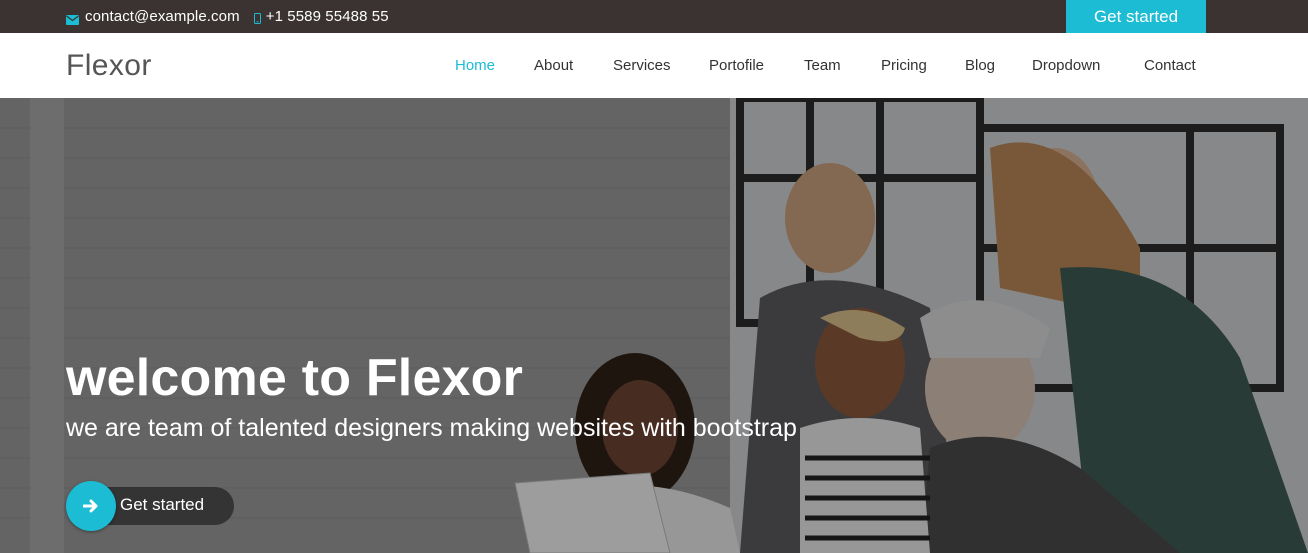  Describe the element at coordinates (1136, 16) in the screenshot. I see `topbar-get-started-button: Get started` at that location.